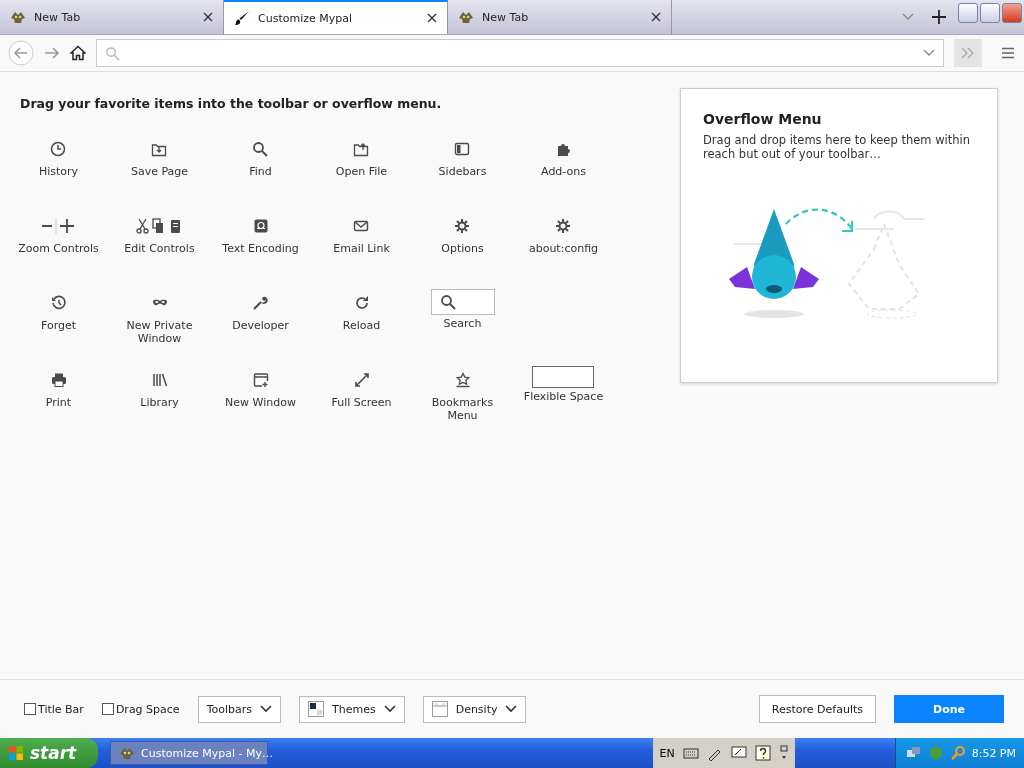 This screenshot has width=1024, height=768. What do you see at coordinates (563, 377) in the screenshot?
I see `flexible-space-box` at bounding box center [563, 377].